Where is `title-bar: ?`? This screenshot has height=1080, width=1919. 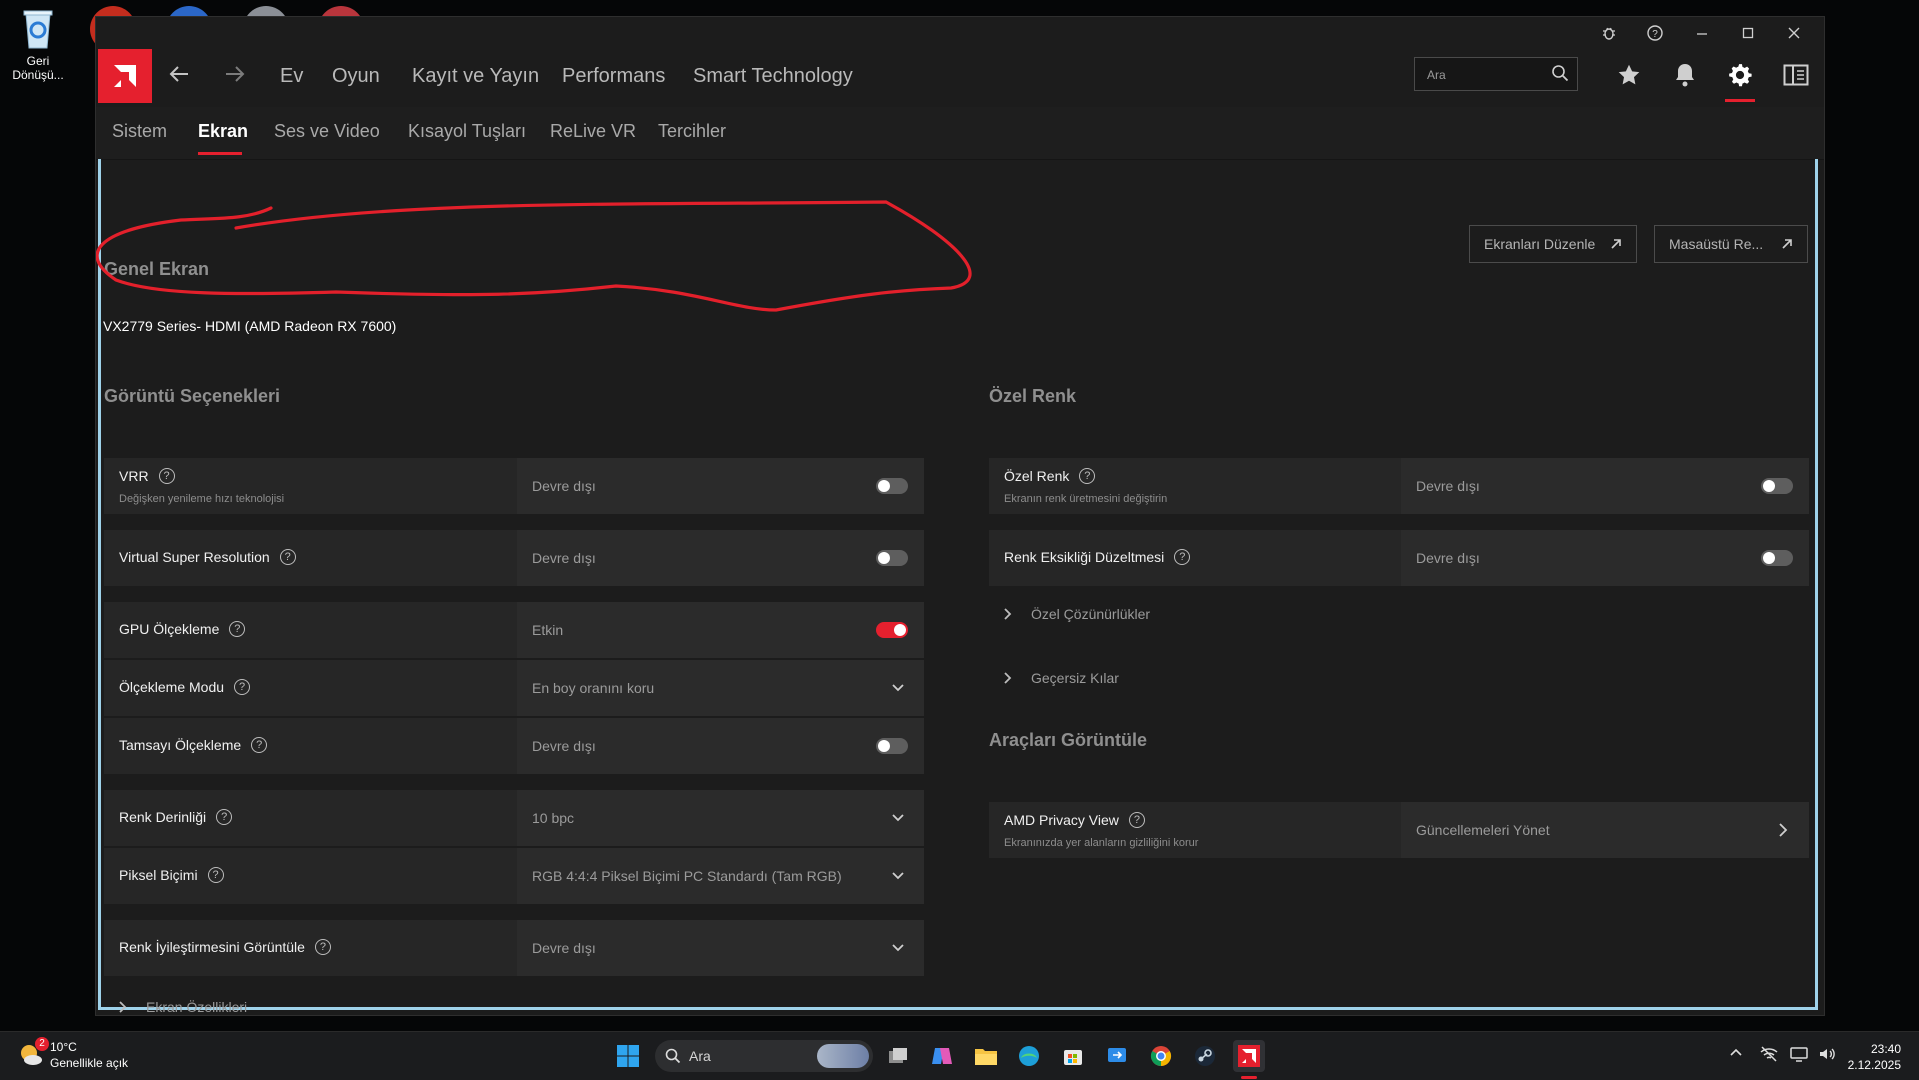 title-bar: ? is located at coordinates (960, 33).